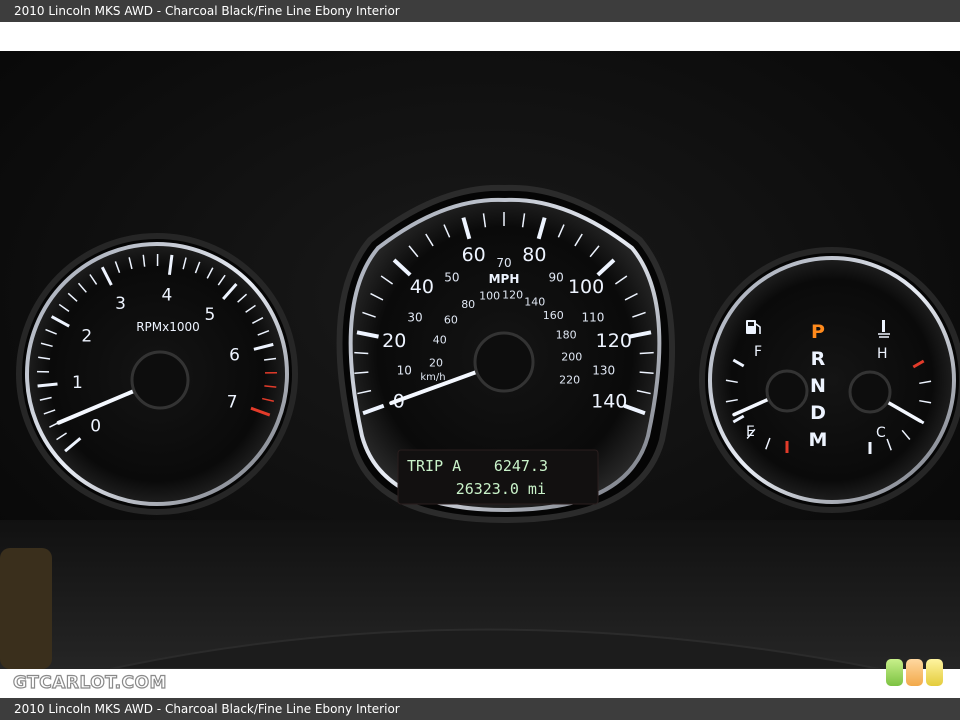 The width and height of the screenshot is (960, 720). What do you see at coordinates (593, 317) in the screenshot?
I see `speedo-minor-label: 110` at bounding box center [593, 317].